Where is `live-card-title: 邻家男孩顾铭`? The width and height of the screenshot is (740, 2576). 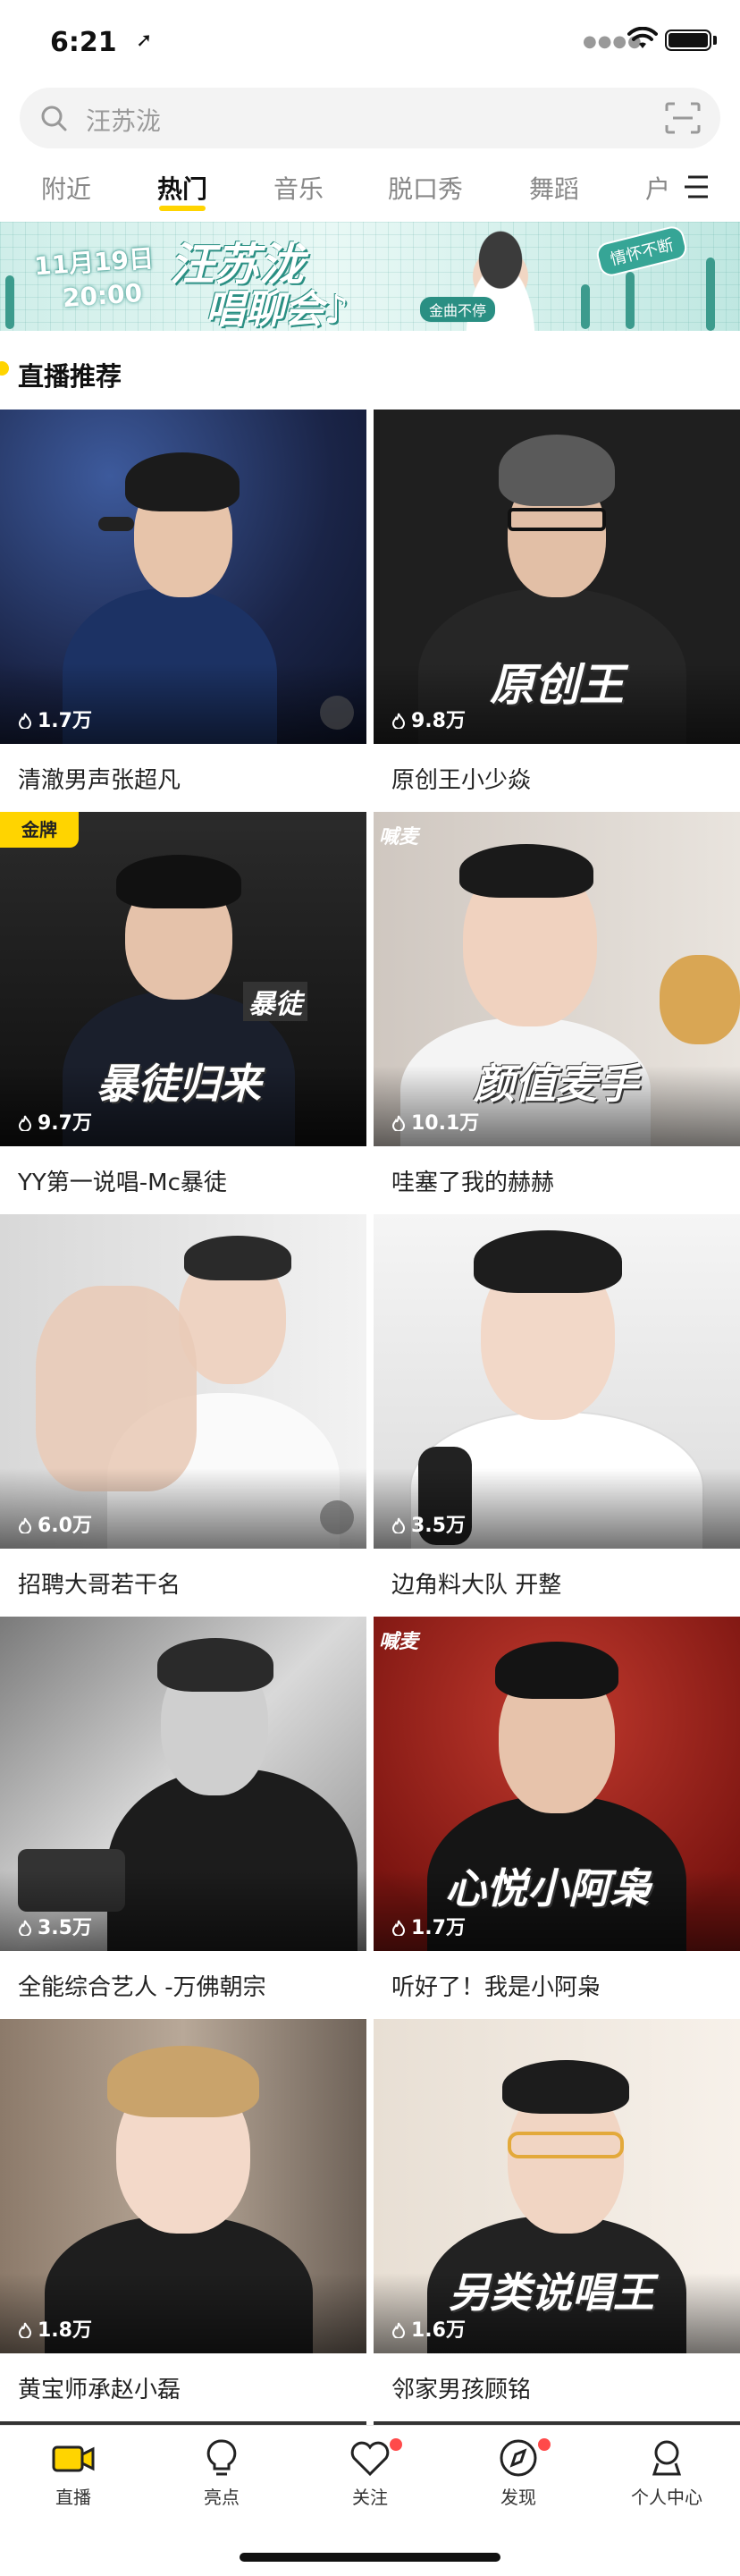 live-card-title: 邻家男孩顾铭 is located at coordinates (461, 2390).